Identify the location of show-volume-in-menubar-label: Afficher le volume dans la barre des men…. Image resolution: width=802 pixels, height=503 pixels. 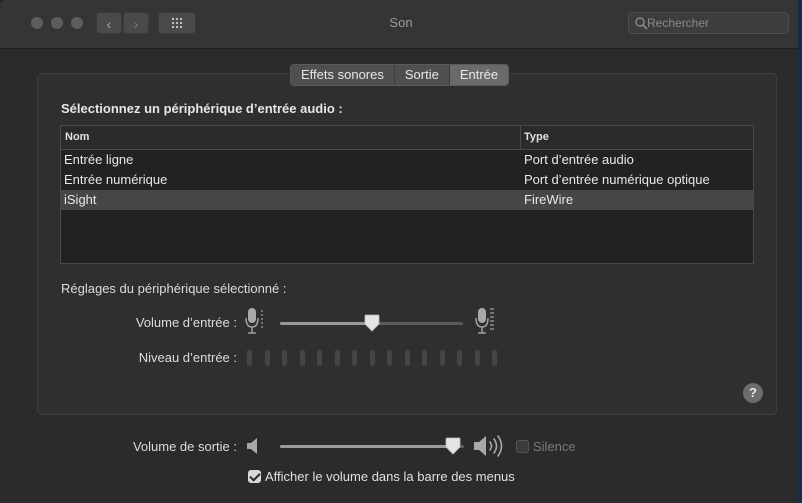
(390, 476).